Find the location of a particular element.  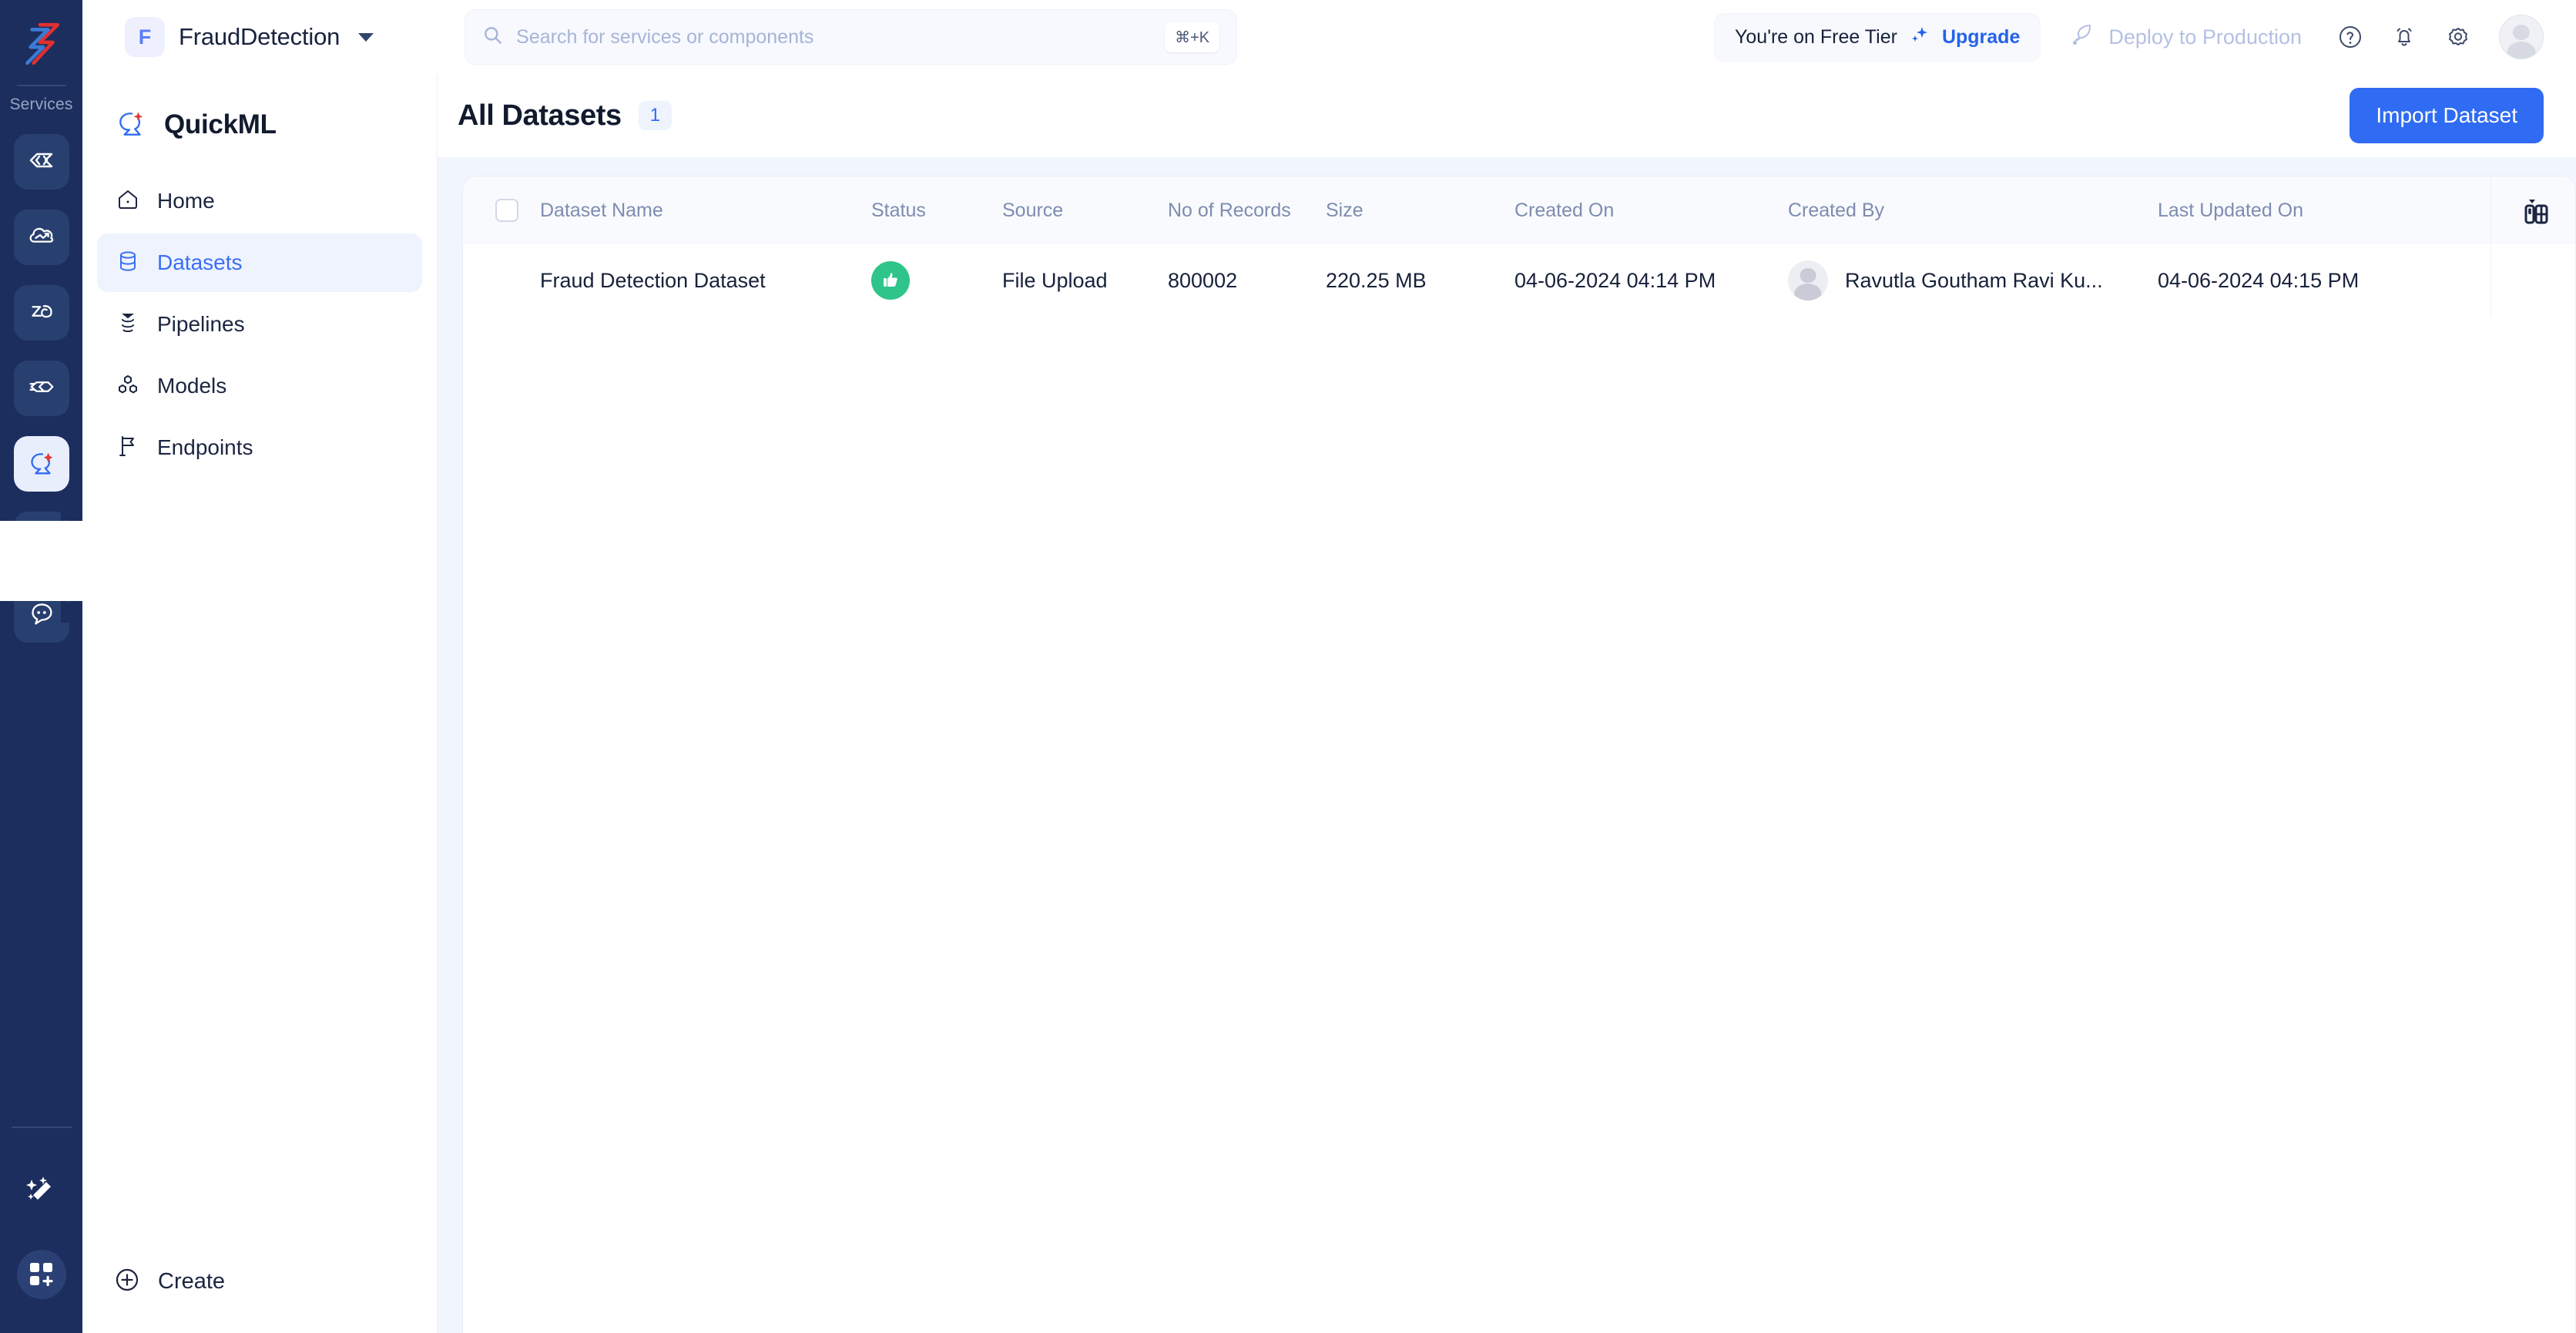

cell-source: File Upload is located at coordinates (1055, 280).